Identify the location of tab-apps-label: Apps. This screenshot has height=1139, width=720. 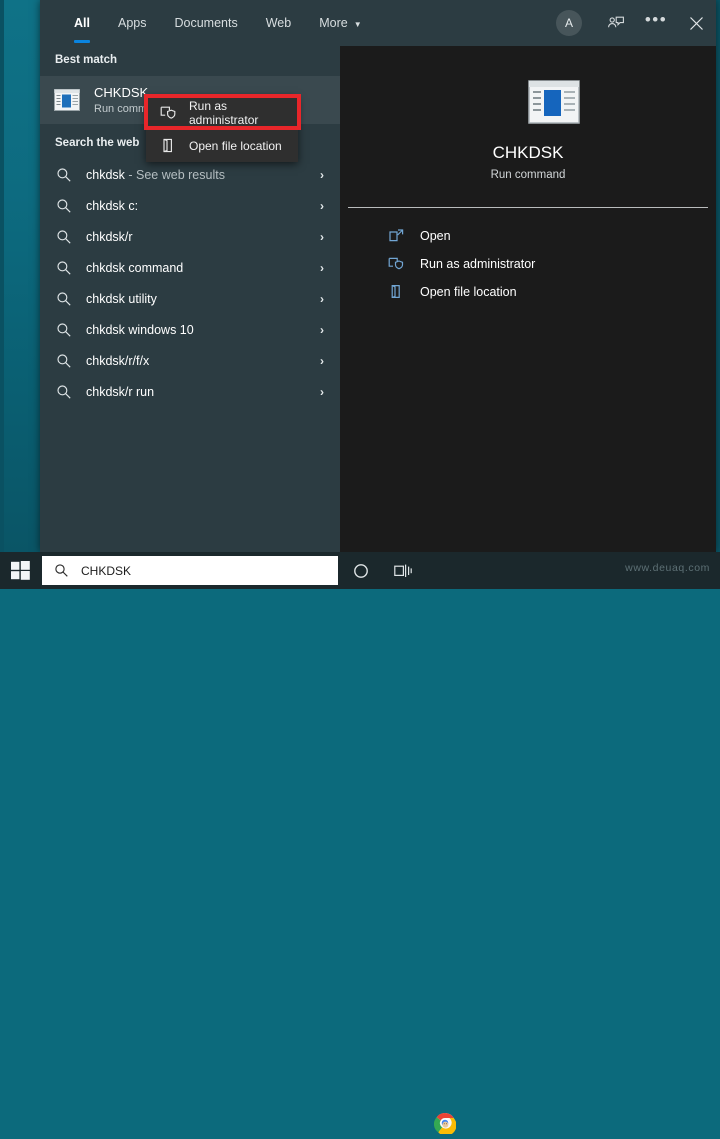
(132, 23).